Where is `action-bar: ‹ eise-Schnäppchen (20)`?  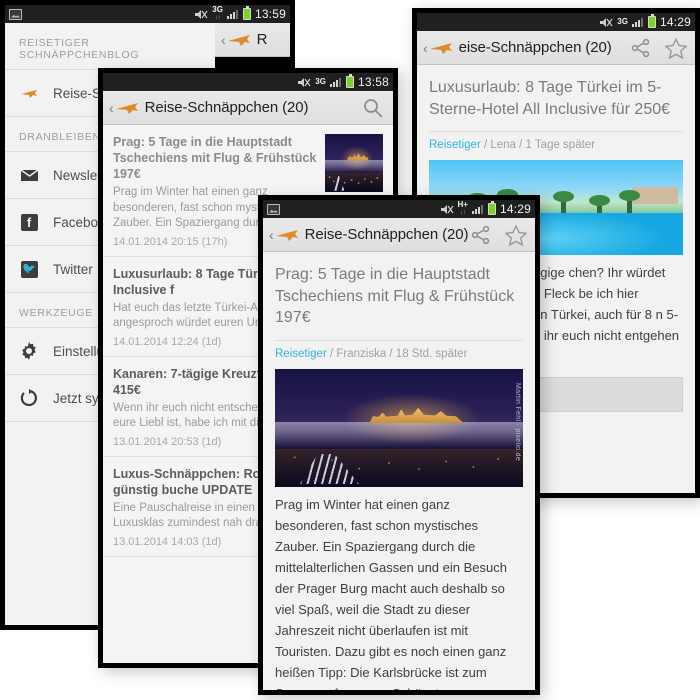 action-bar: ‹ eise-Schnäppchen (20) is located at coordinates (556, 48).